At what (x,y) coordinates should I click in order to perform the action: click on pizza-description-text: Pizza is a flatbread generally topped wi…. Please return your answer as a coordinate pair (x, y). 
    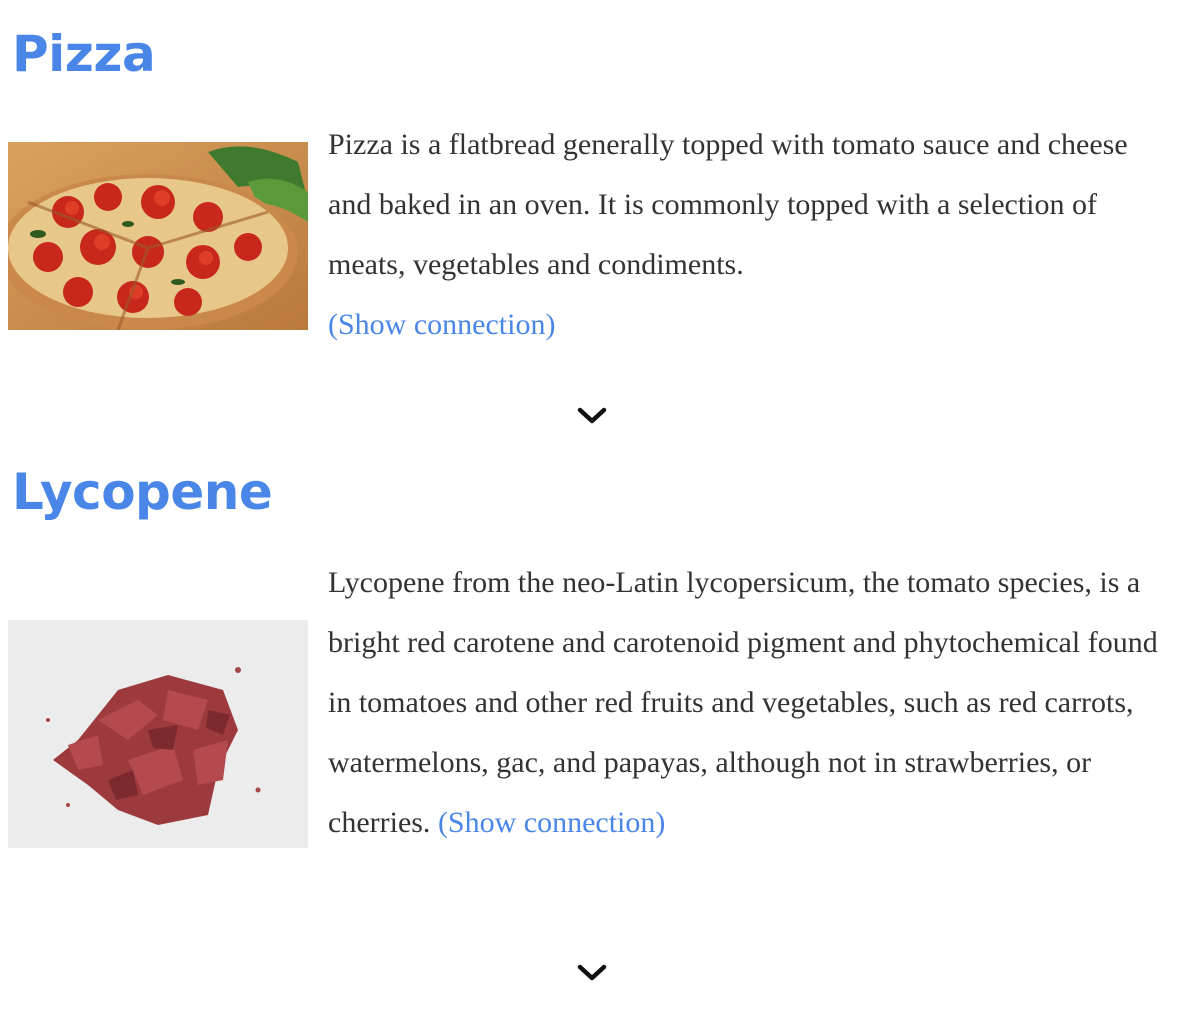
    Looking at the image, I should click on (728, 204).